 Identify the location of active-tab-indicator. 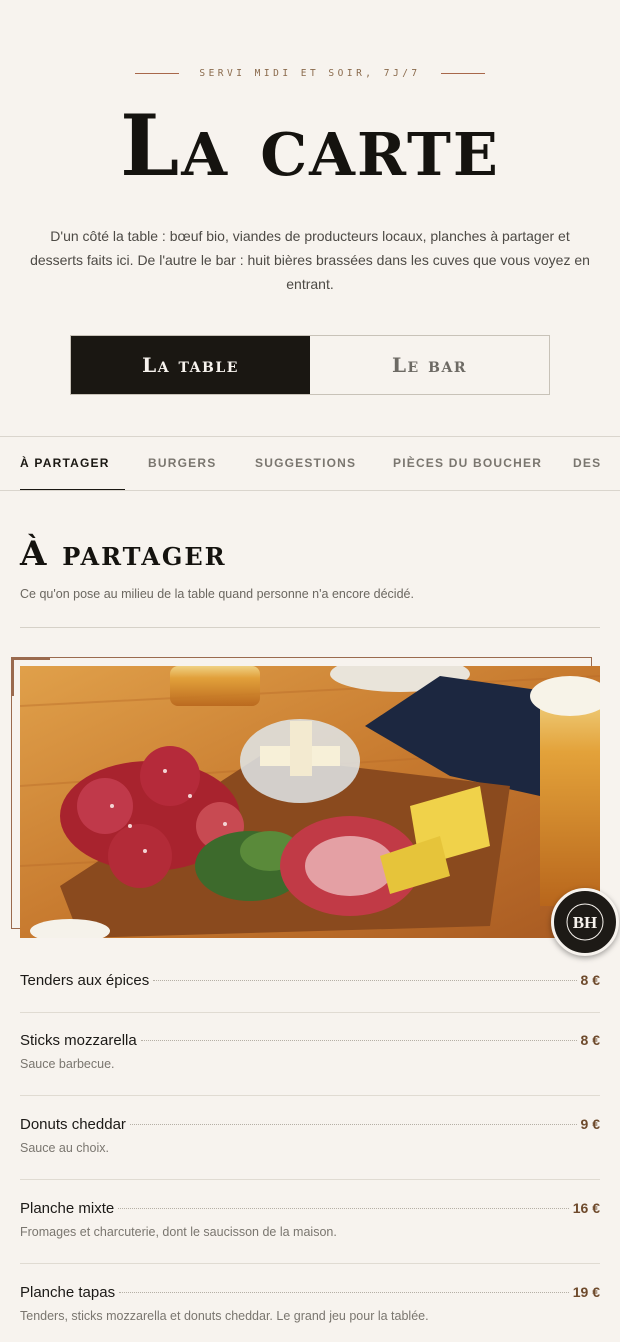
(72, 489).